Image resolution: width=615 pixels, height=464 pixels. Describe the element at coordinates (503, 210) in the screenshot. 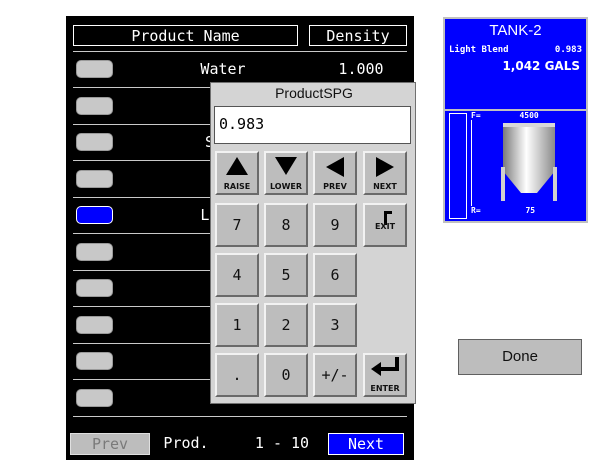

I see `tank-low-readout: R= 75` at that location.